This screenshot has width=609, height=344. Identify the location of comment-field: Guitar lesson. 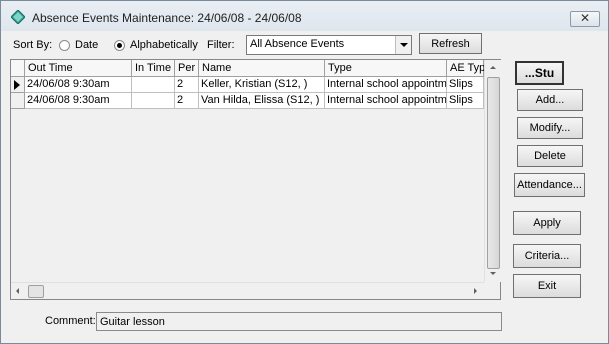
(299, 321).